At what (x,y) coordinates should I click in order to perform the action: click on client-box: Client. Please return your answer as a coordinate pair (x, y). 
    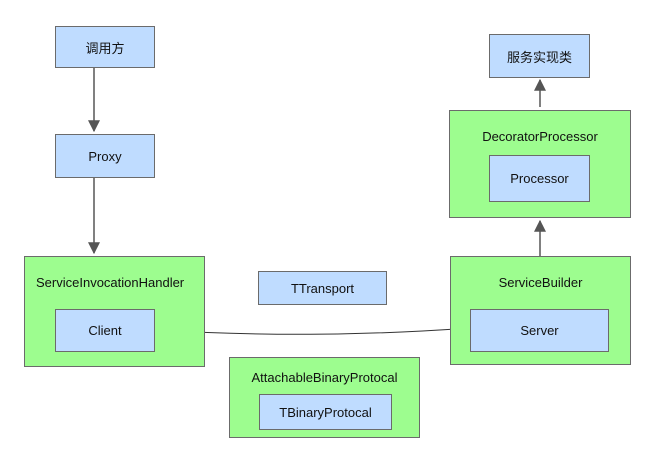
    Looking at the image, I should click on (105, 330).